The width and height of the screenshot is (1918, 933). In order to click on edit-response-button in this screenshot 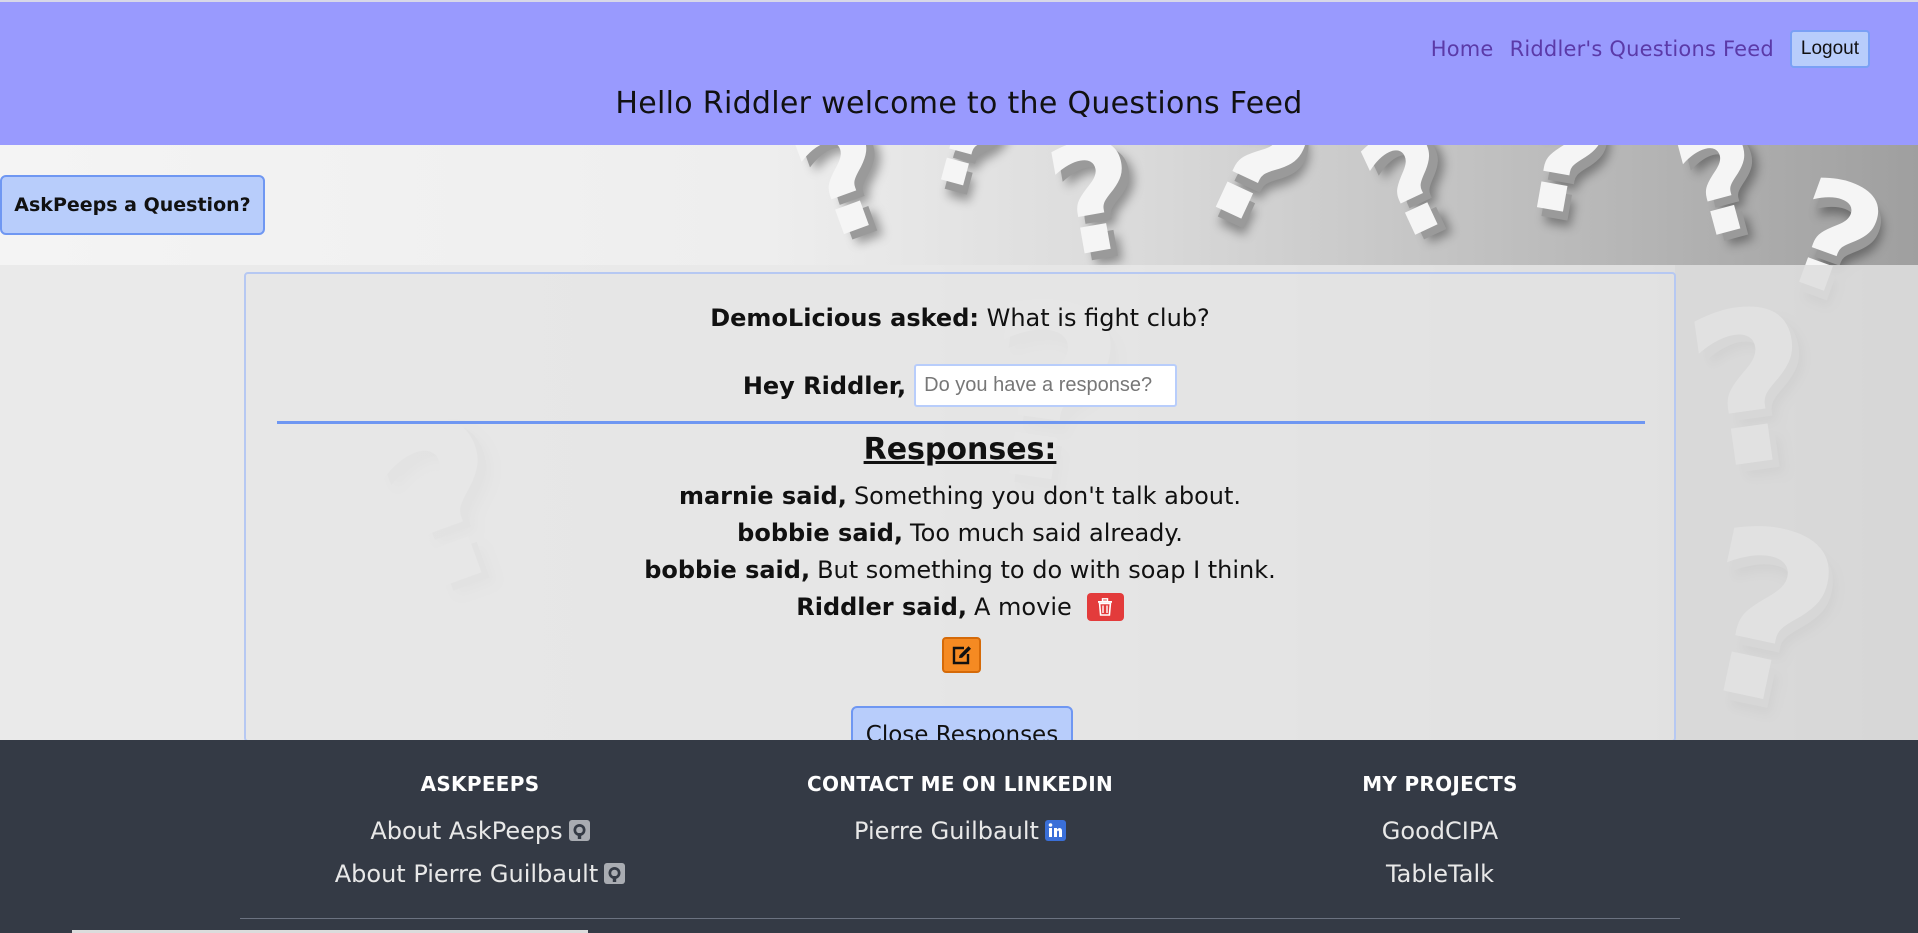, I will do `click(961, 655)`.